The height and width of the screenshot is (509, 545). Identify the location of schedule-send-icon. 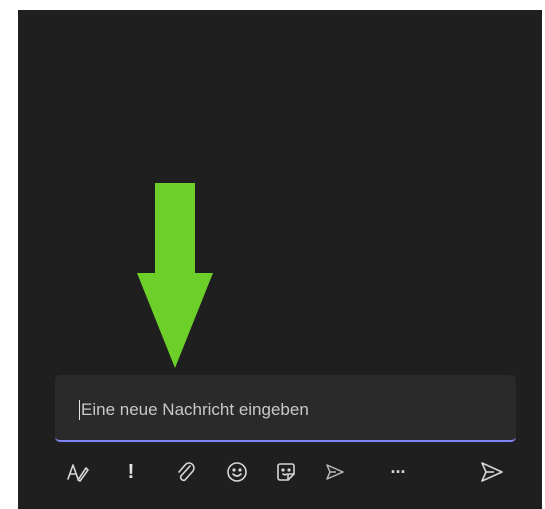
(335, 472).